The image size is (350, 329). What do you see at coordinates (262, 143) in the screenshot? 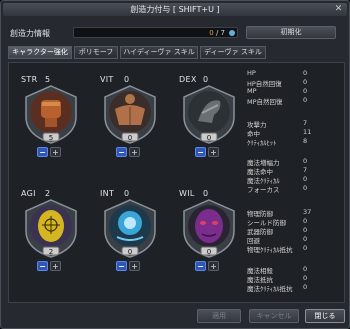
I see `stat-label: ｸﾘﾃｨｶﾙﾋｯﾄ` at bounding box center [262, 143].